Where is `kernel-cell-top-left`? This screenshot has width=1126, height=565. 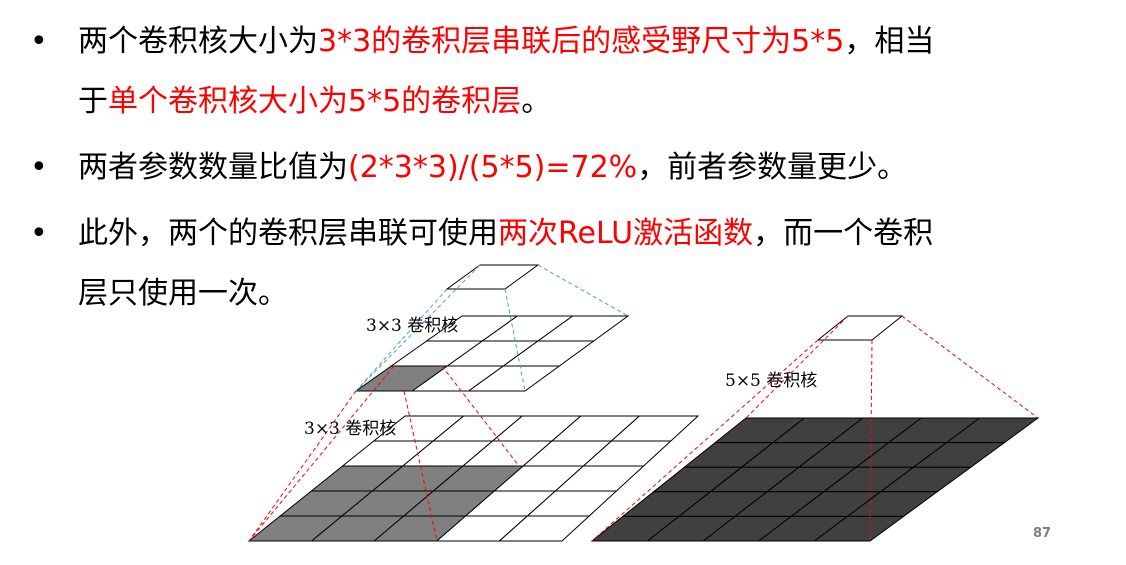
kernel-cell-top-left is located at coordinates (492, 277).